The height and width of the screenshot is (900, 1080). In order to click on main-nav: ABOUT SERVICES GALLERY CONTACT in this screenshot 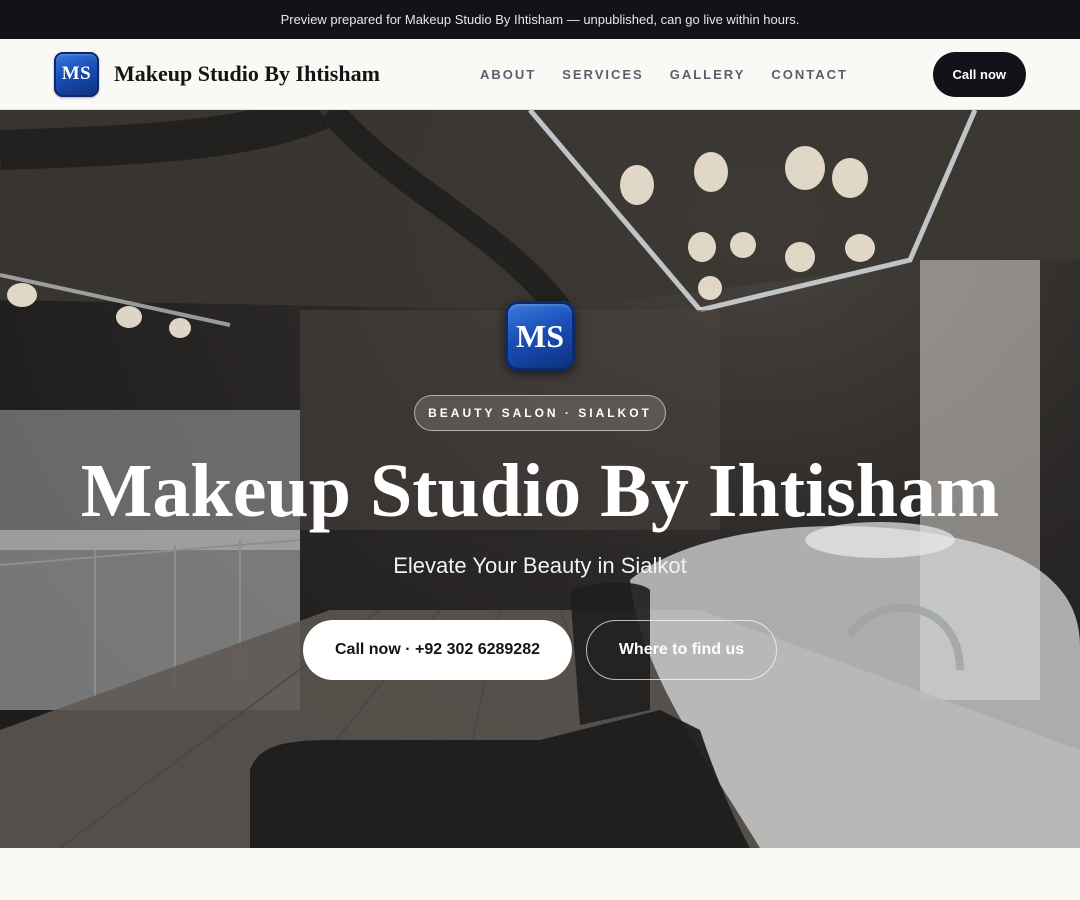, I will do `click(664, 74)`.